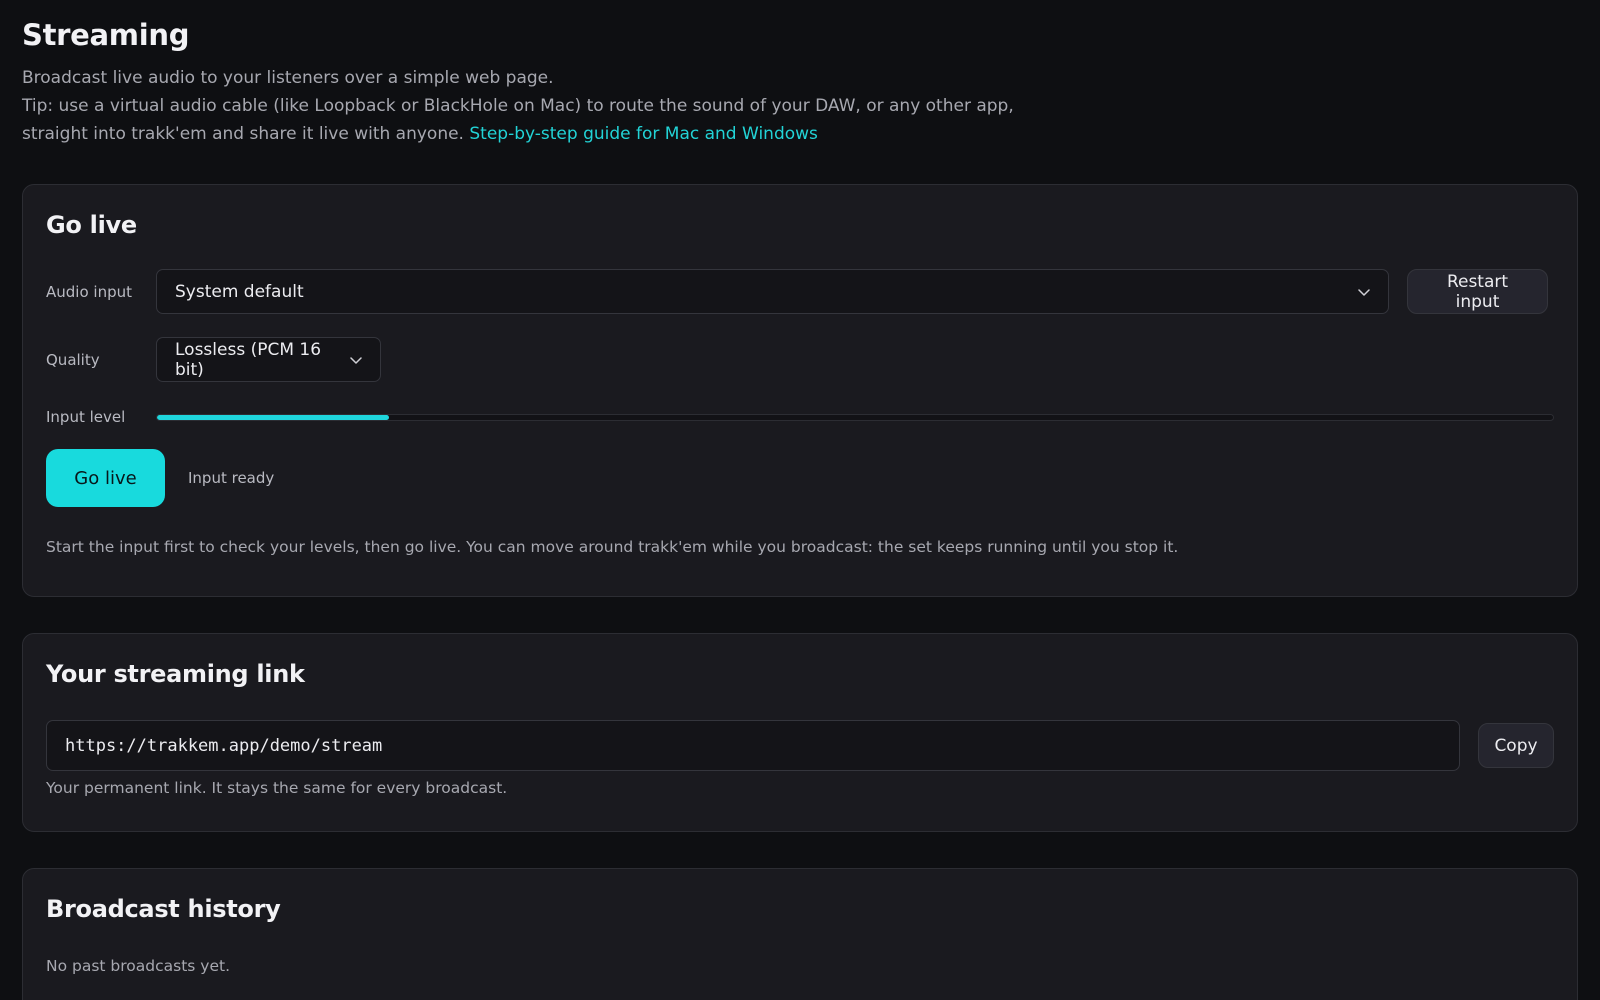 This screenshot has height=1000, width=1600. What do you see at coordinates (753, 745) in the screenshot?
I see `streaming-link-input: https://trakkem.app/demo/stream` at bounding box center [753, 745].